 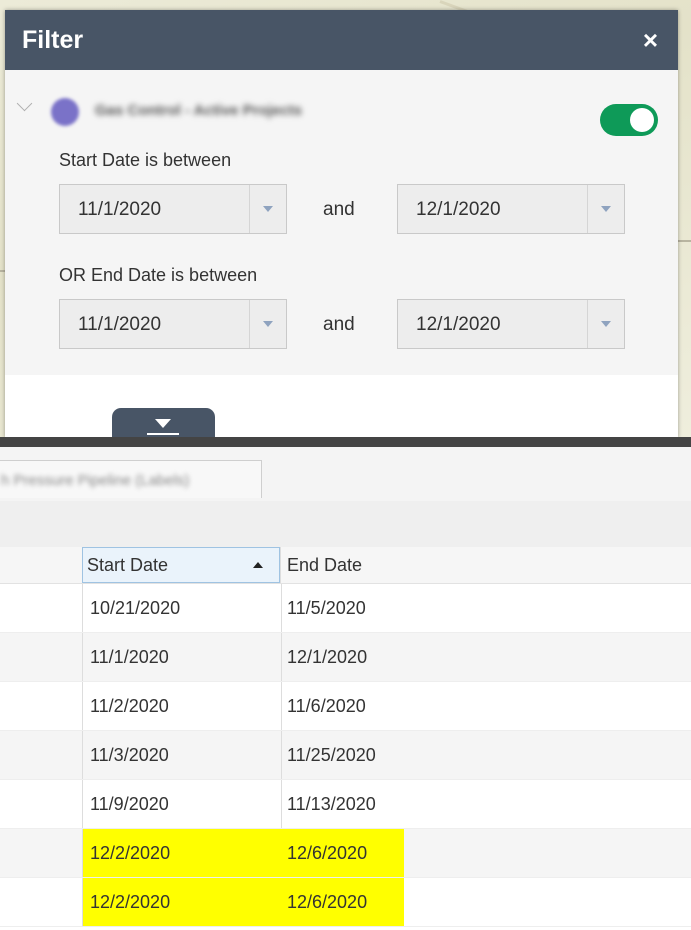 I want to click on start-from-field: 11/1/2020, so click(x=173, y=209).